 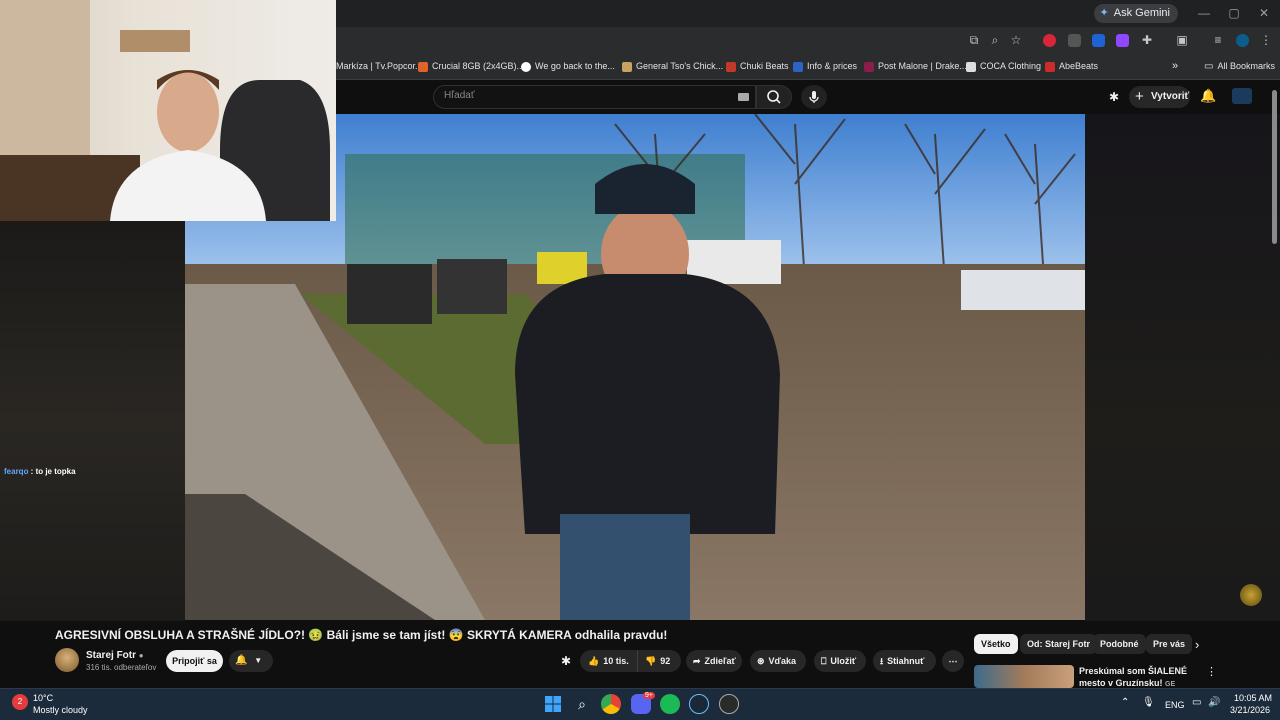 What do you see at coordinates (594, 97) in the screenshot?
I see `search-input` at bounding box center [594, 97].